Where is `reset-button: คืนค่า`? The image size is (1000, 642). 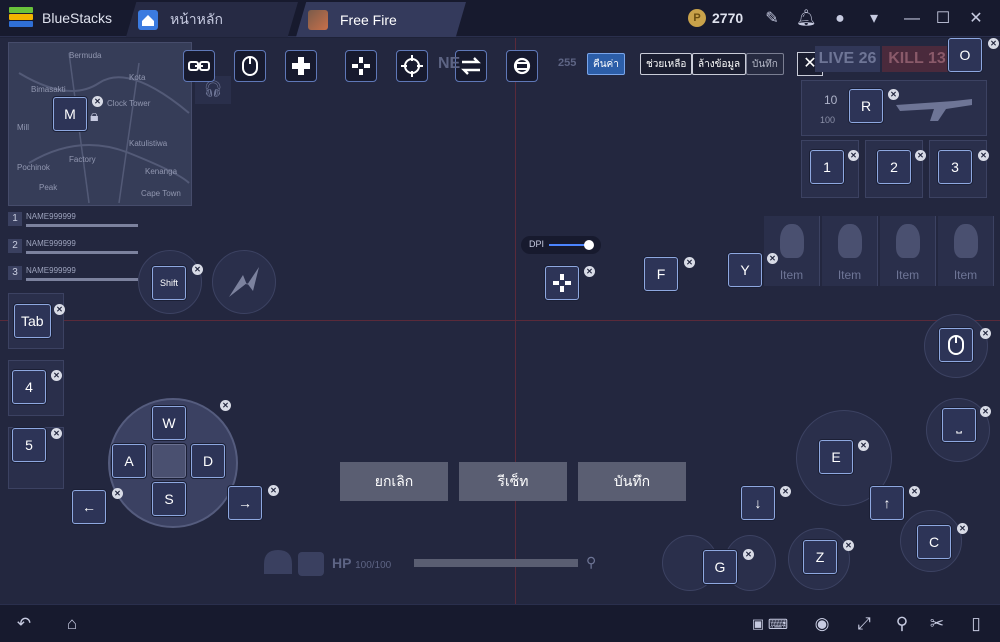
reset-button: คืนค่า is located at coordinates (606, 64).